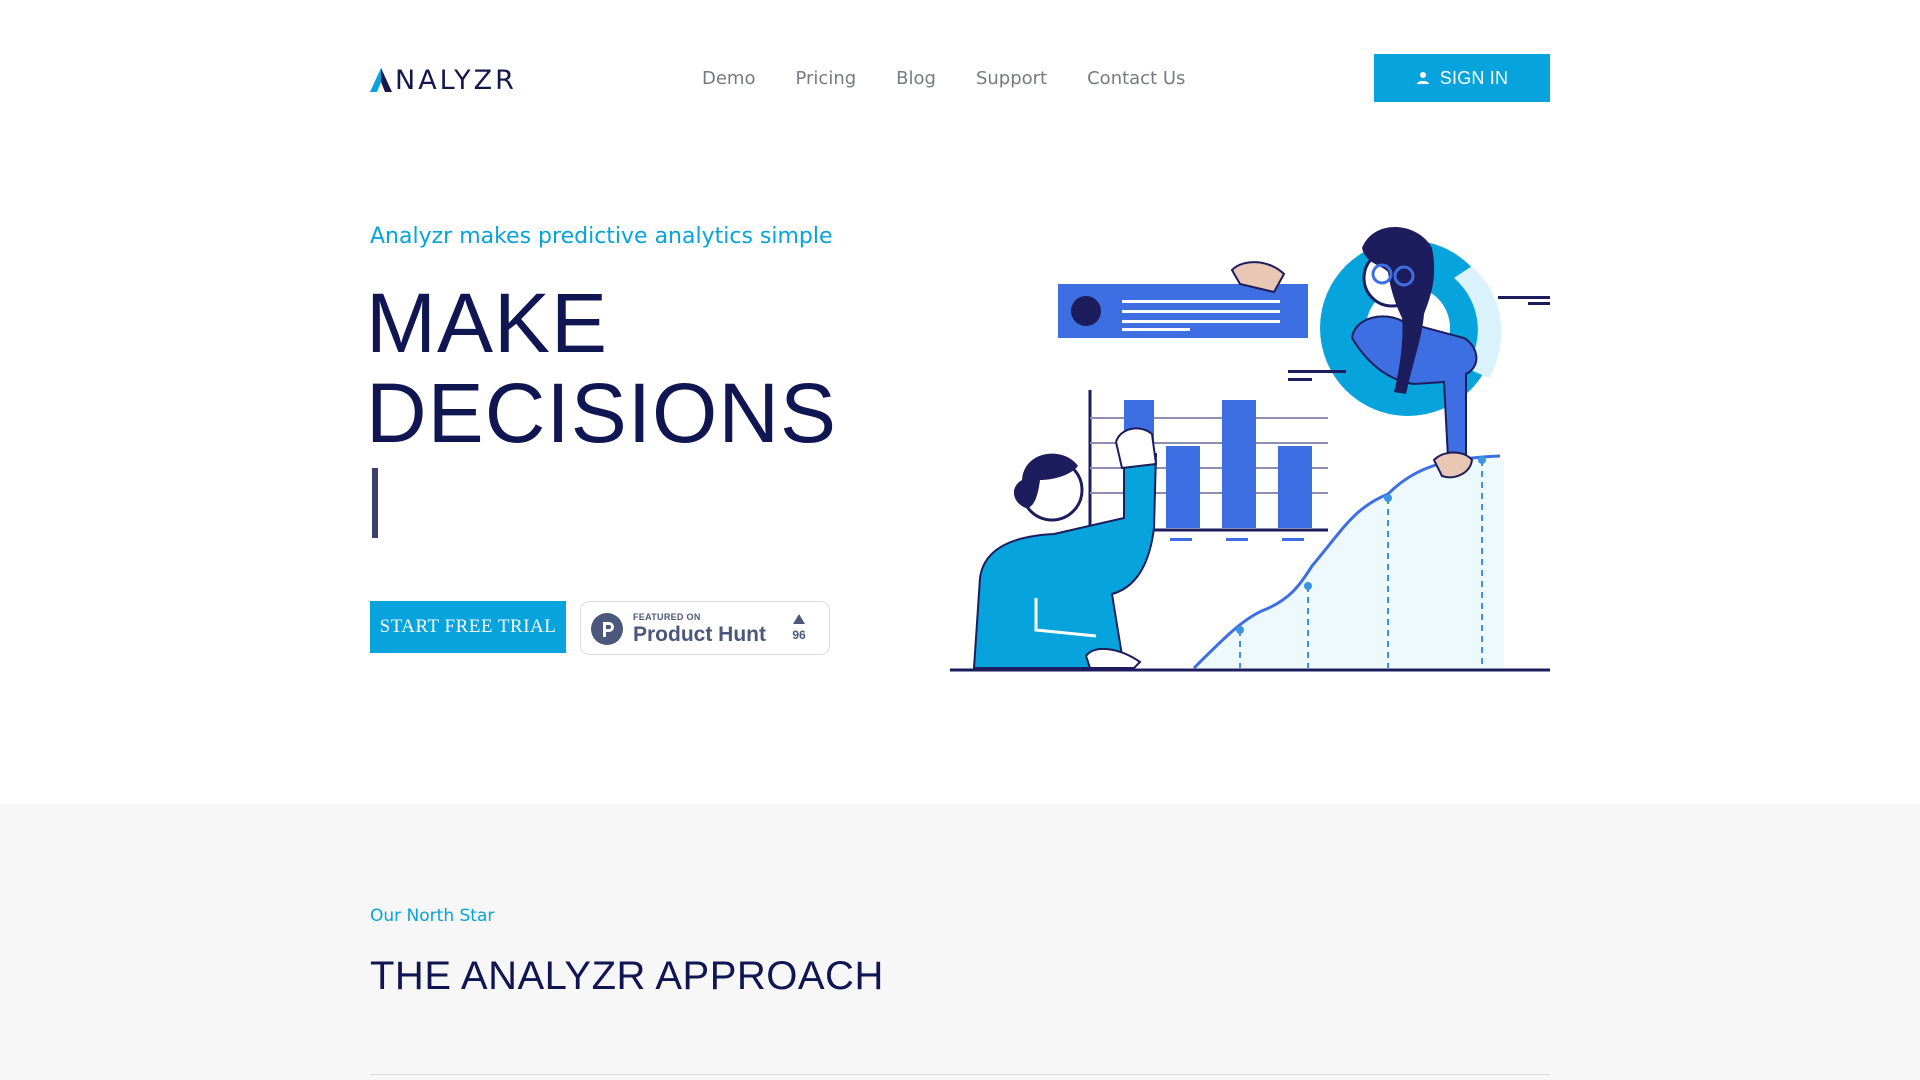 Image resolution: width=1920 pixels, height=1080 pixels. Describe the element at coordinates (825, 78) in the screenshot. I see `nav-pricing: Pricing` at that location.